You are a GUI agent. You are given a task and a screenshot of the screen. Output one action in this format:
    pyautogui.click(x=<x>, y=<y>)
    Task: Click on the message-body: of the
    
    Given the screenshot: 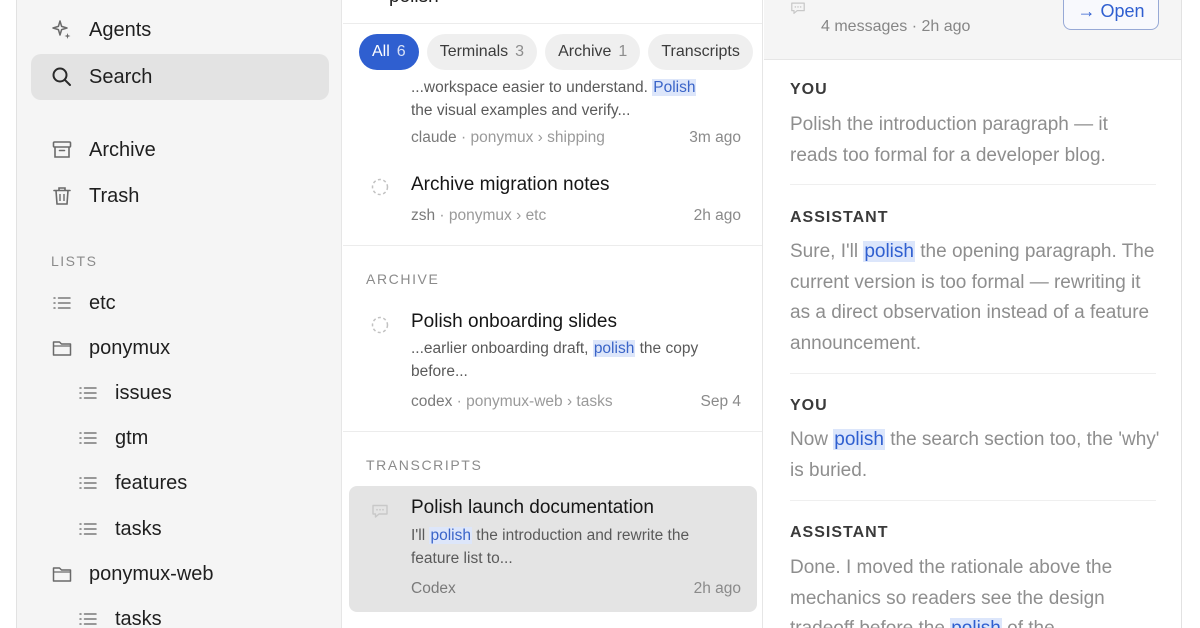 What is the action you would take?
    pyautogui.click(x=1028, y=623)
    